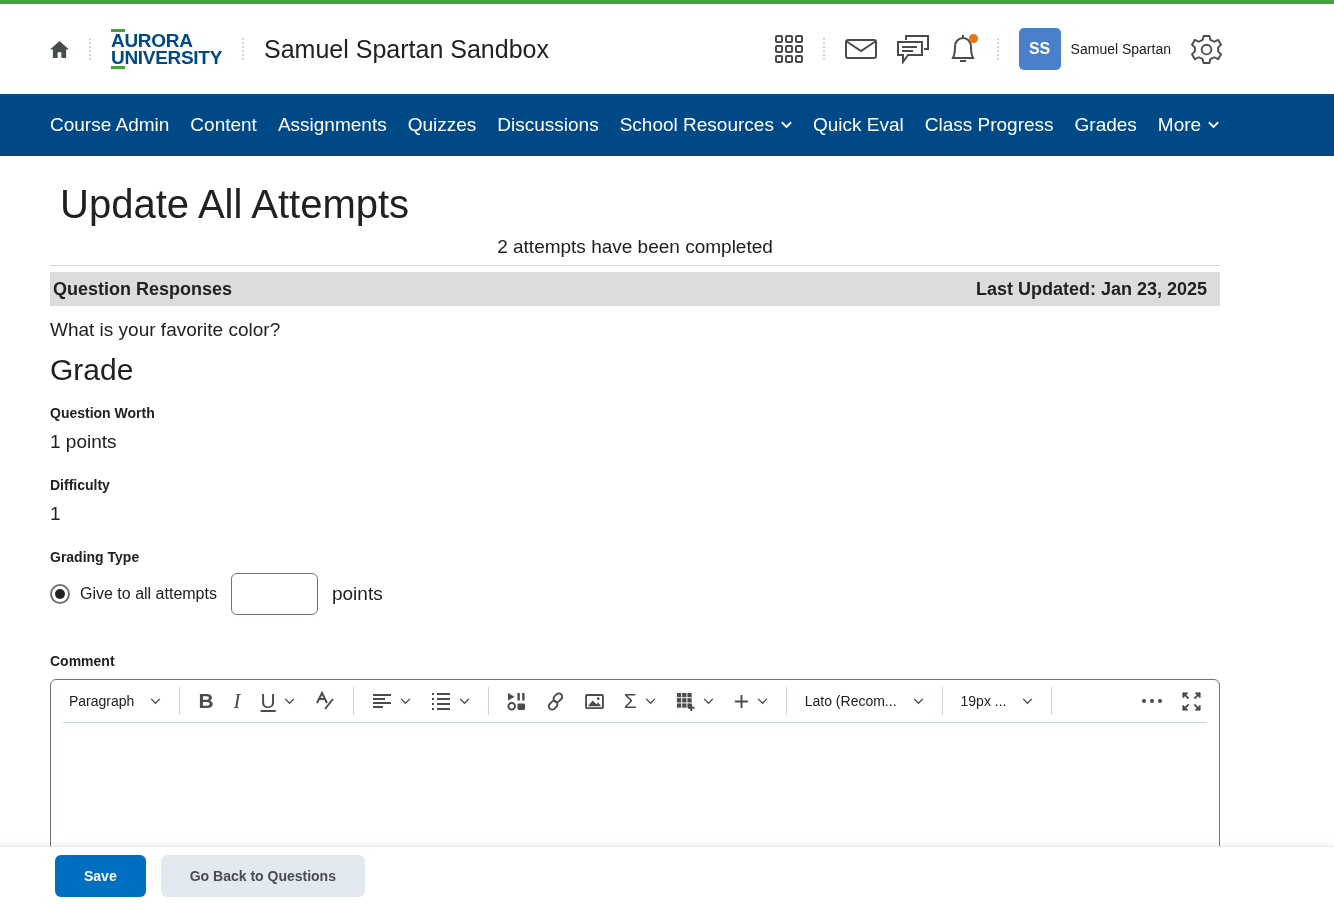  Describe the element at coordinates (989, 125) in the screenshot. I see `nav-link: Class Progress` at that location.